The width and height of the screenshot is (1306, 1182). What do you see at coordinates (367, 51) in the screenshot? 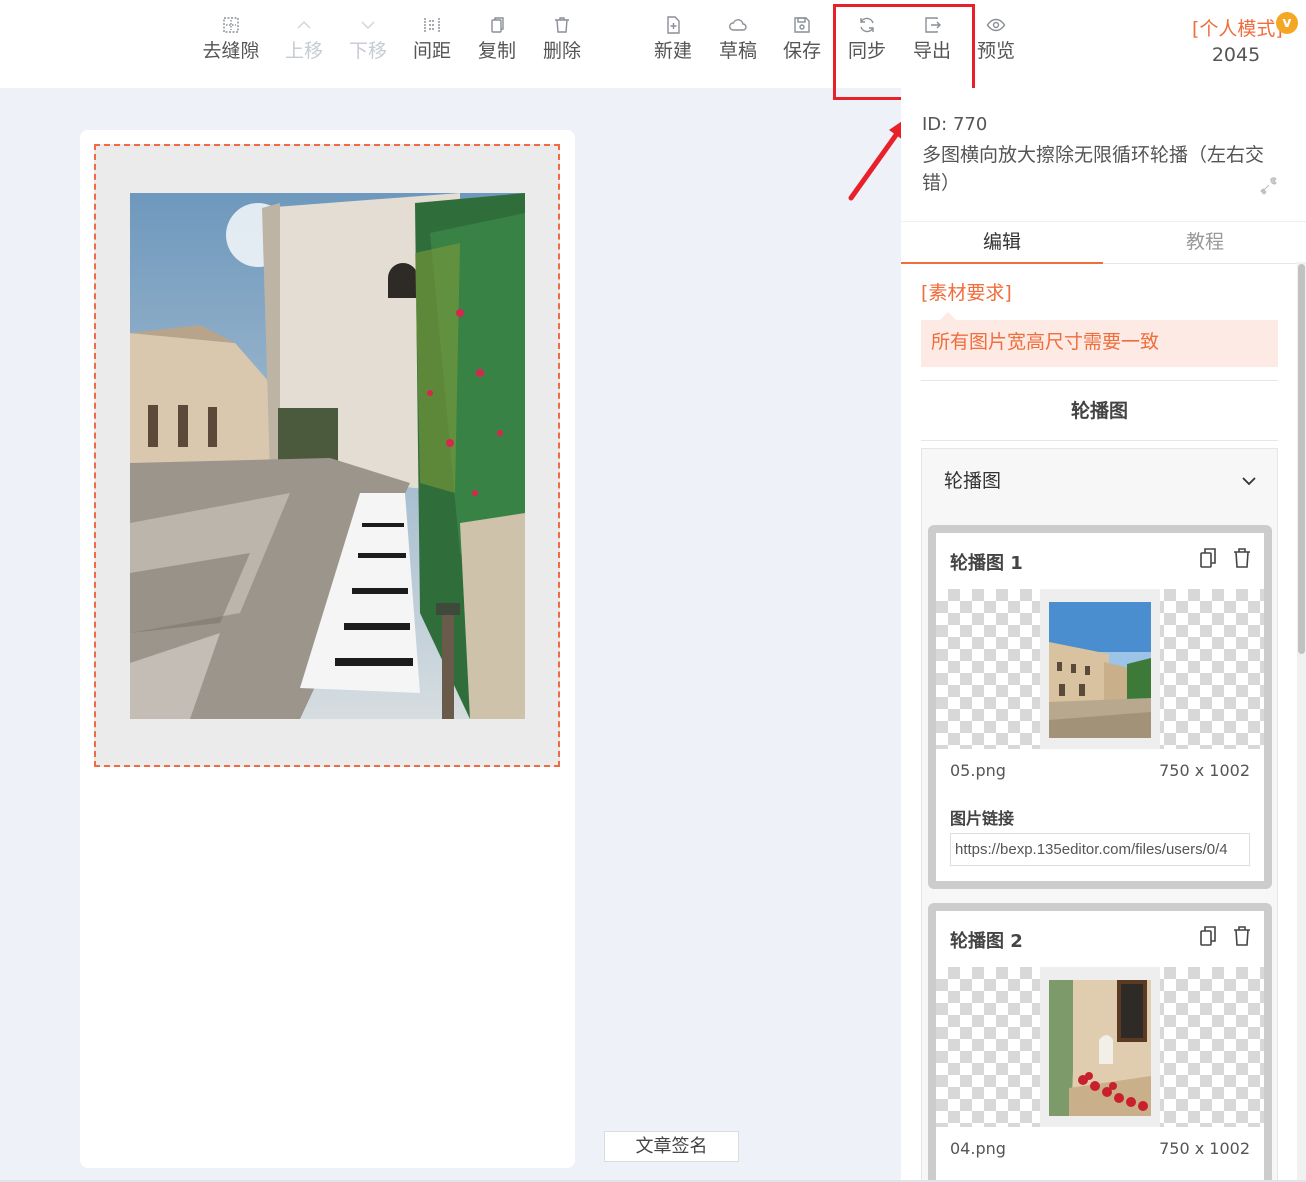
I see `move-down-label: 下移` at bounding box center [367, 51].